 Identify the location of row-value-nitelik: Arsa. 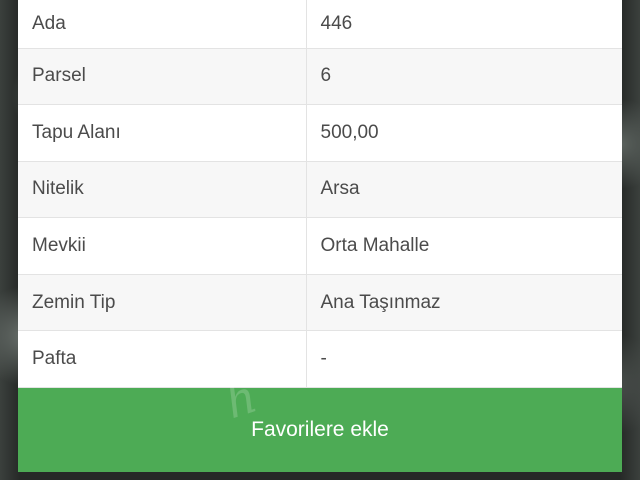
(464, 190).